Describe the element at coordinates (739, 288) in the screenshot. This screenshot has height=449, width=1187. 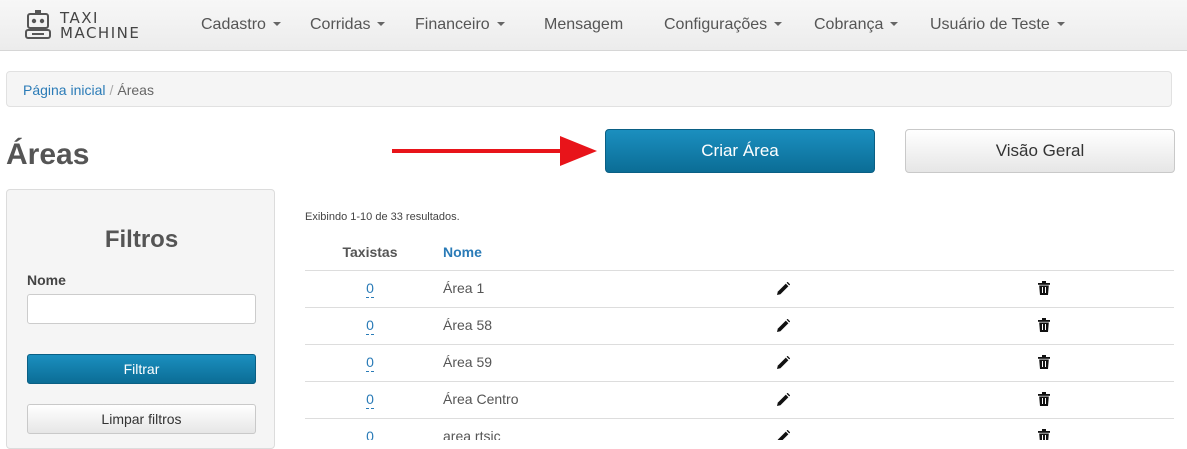
I see `table-row: 0 Área 1` at that location.